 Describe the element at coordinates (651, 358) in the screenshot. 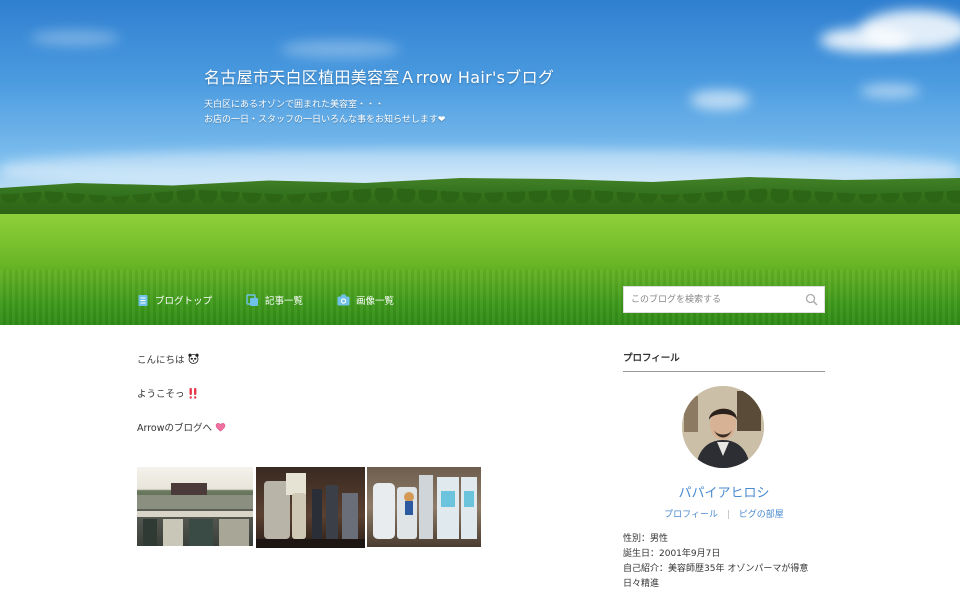

I see `sidebar-profile-title: プロフィール` at that location.